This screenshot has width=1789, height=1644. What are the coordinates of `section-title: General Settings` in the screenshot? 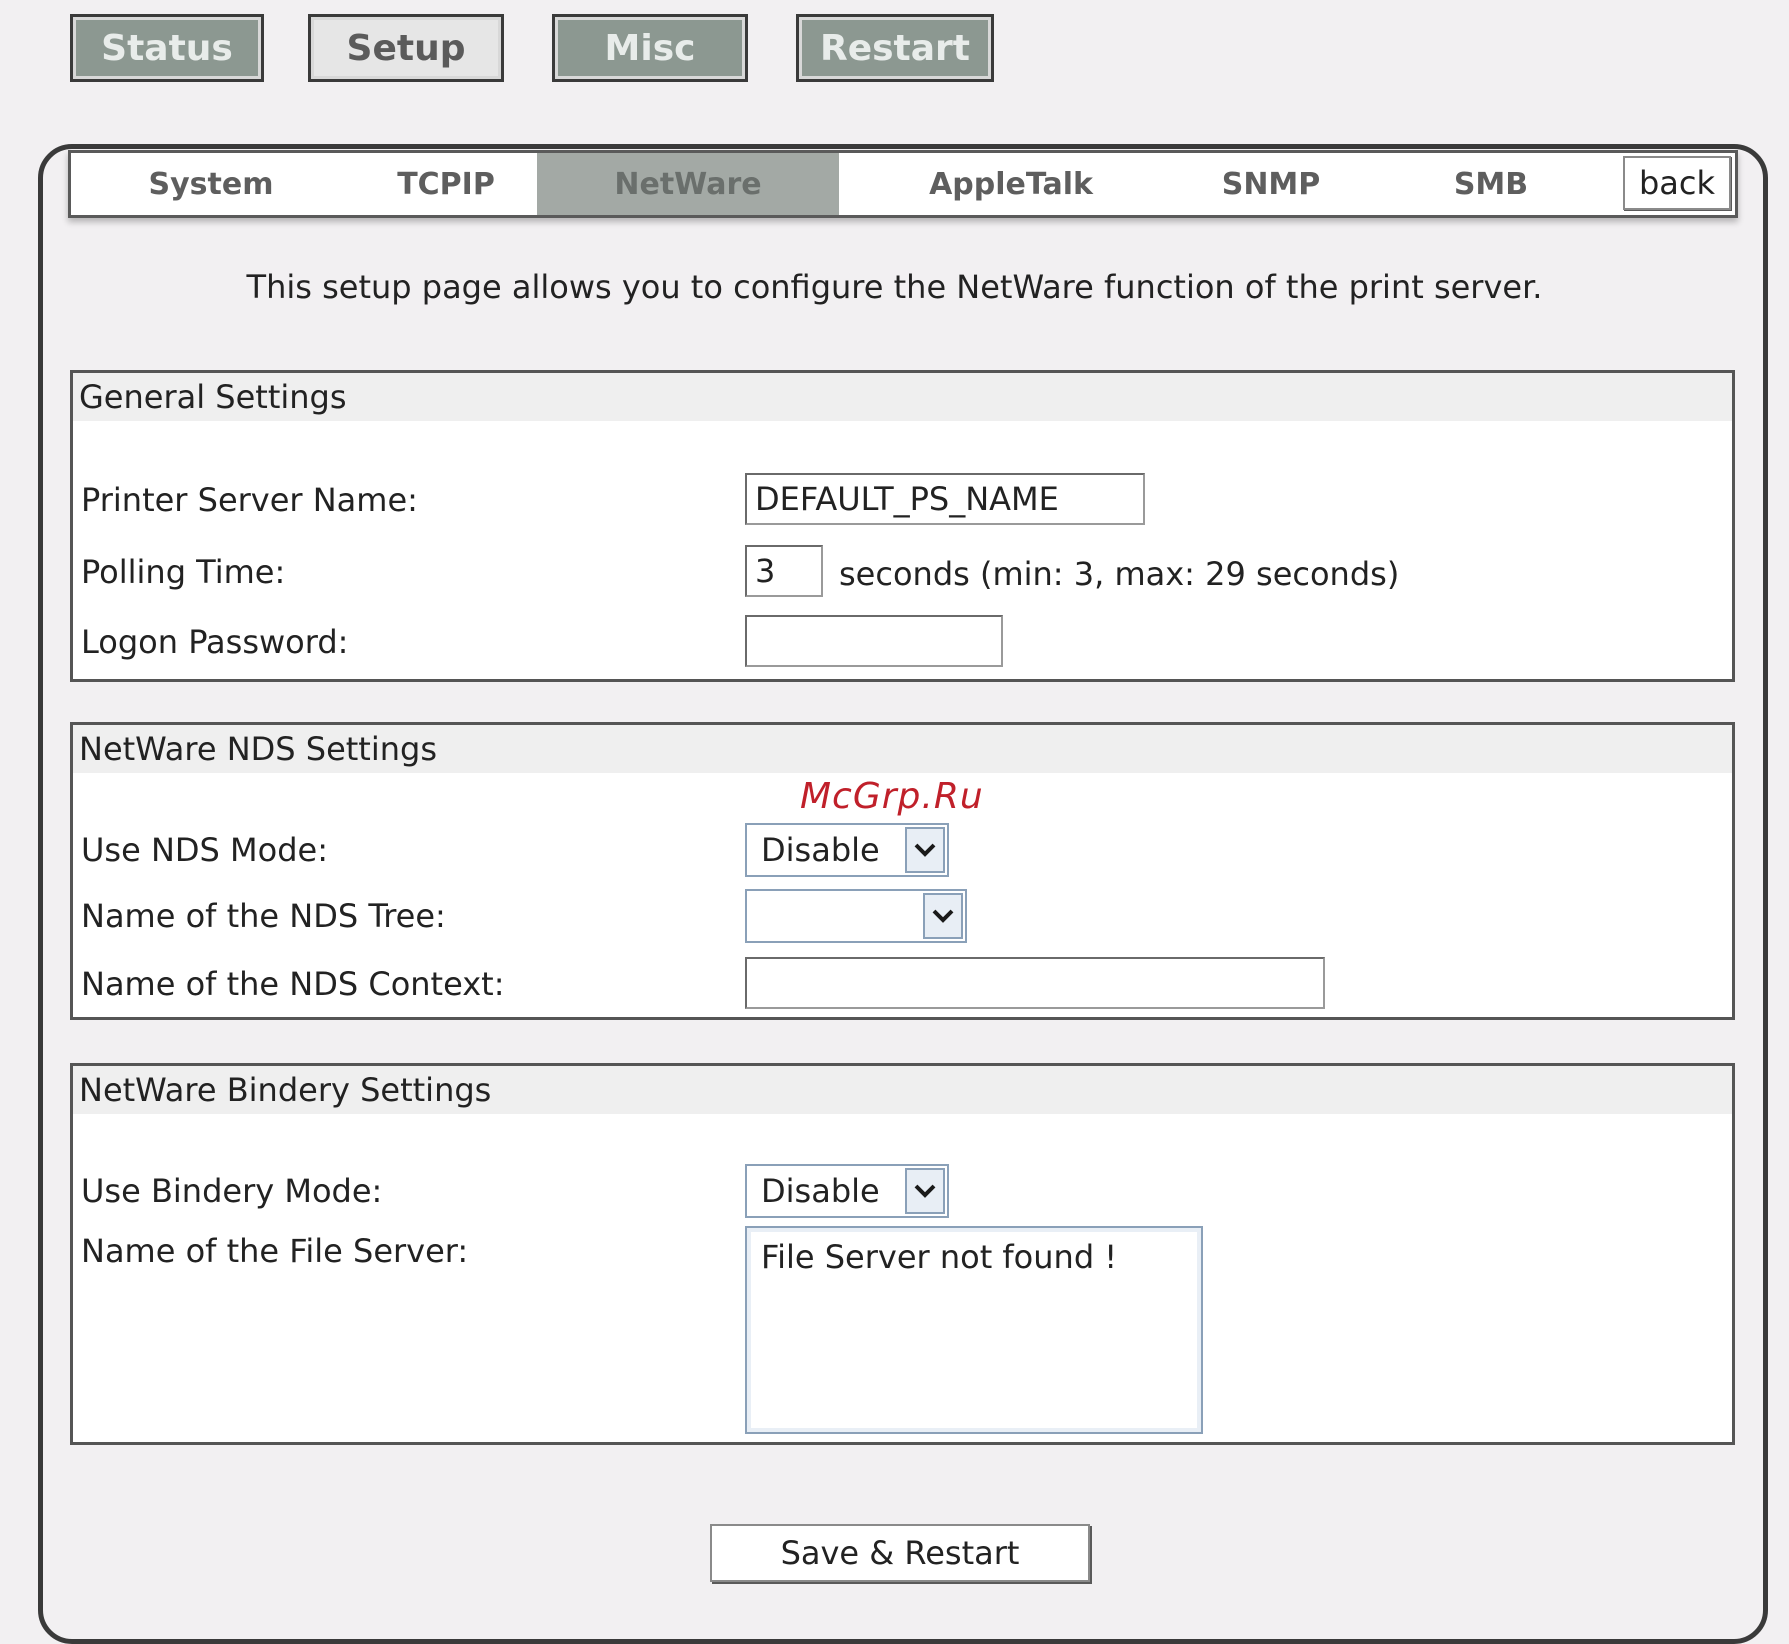 It's located at (902, 397).